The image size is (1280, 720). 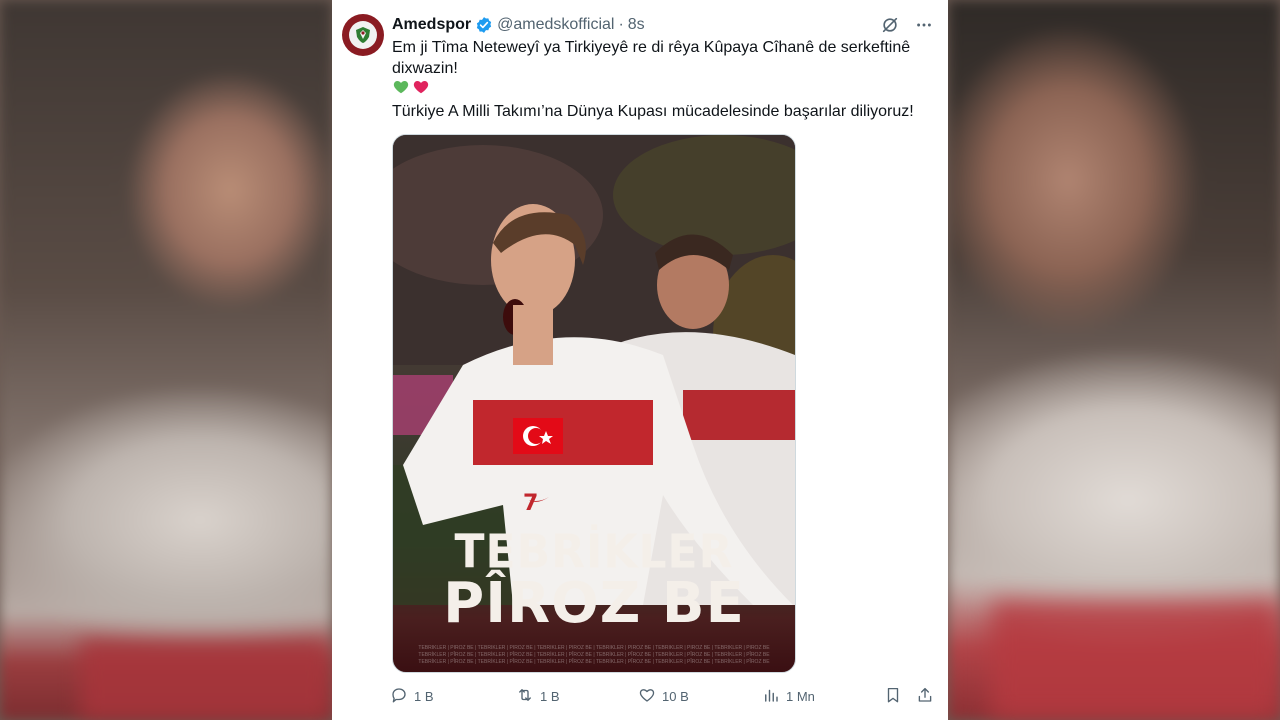 What do you see at coordinates (453, 696) in the screenshot?
I see `reply-button: 1 B` at bounding box center [453, 696].